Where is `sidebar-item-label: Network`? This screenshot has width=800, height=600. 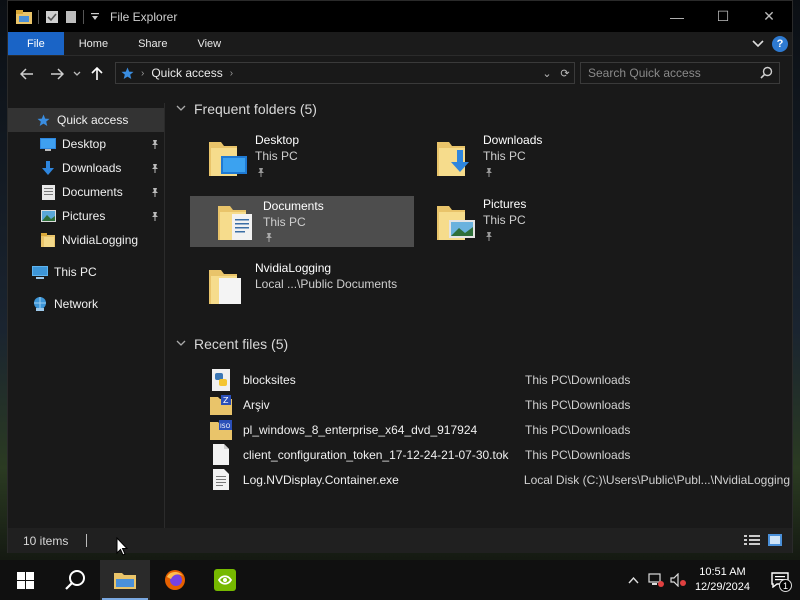 sidebar-item-label: Network is located at coordinates (76, 304).